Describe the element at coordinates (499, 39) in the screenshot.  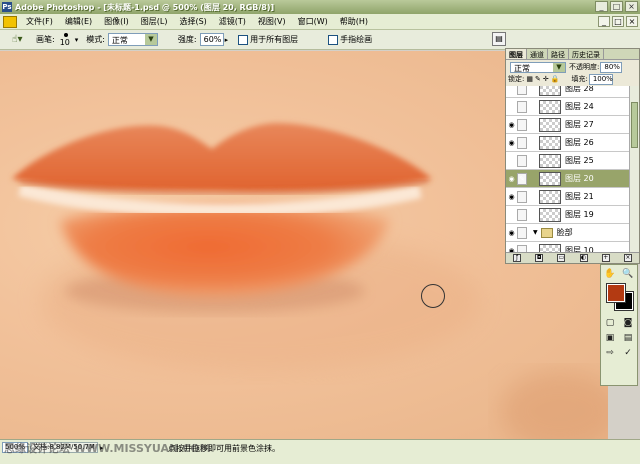
I see `palette-well-icon: ▤` at that location.